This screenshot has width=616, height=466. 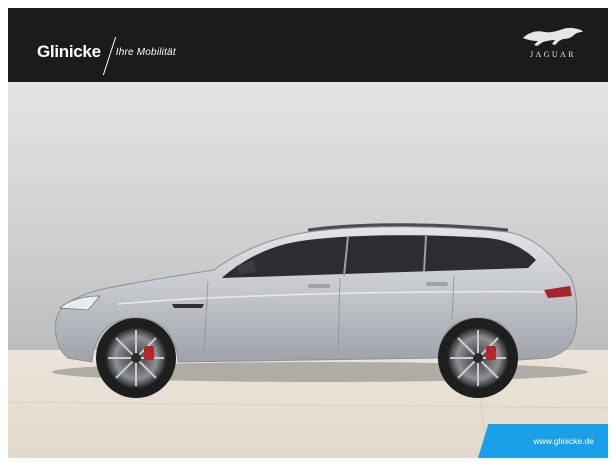 I want to click on logo-divider, so click(x=109, y=56).